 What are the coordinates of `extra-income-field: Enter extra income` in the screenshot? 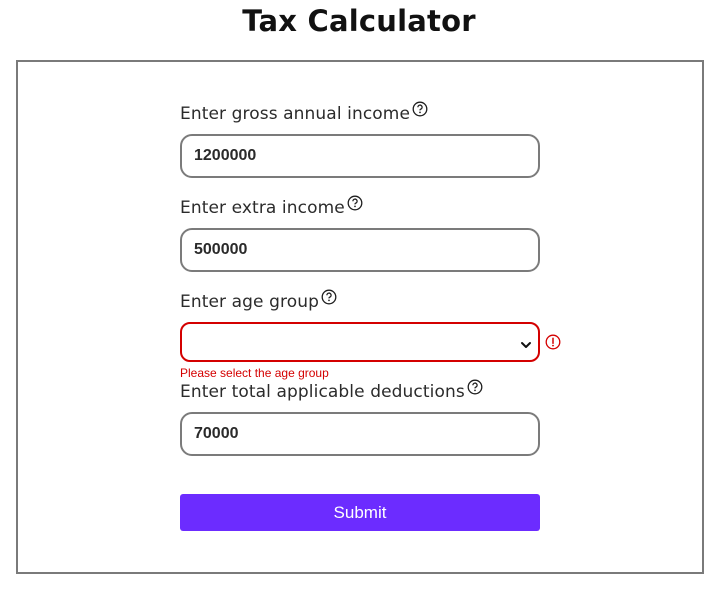 It's located at (380, 233).